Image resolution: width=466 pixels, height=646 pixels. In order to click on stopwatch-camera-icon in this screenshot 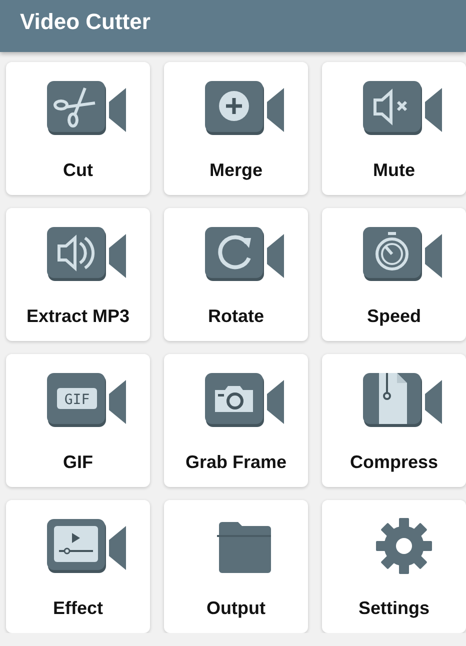, I will do `click(404, 255)`.